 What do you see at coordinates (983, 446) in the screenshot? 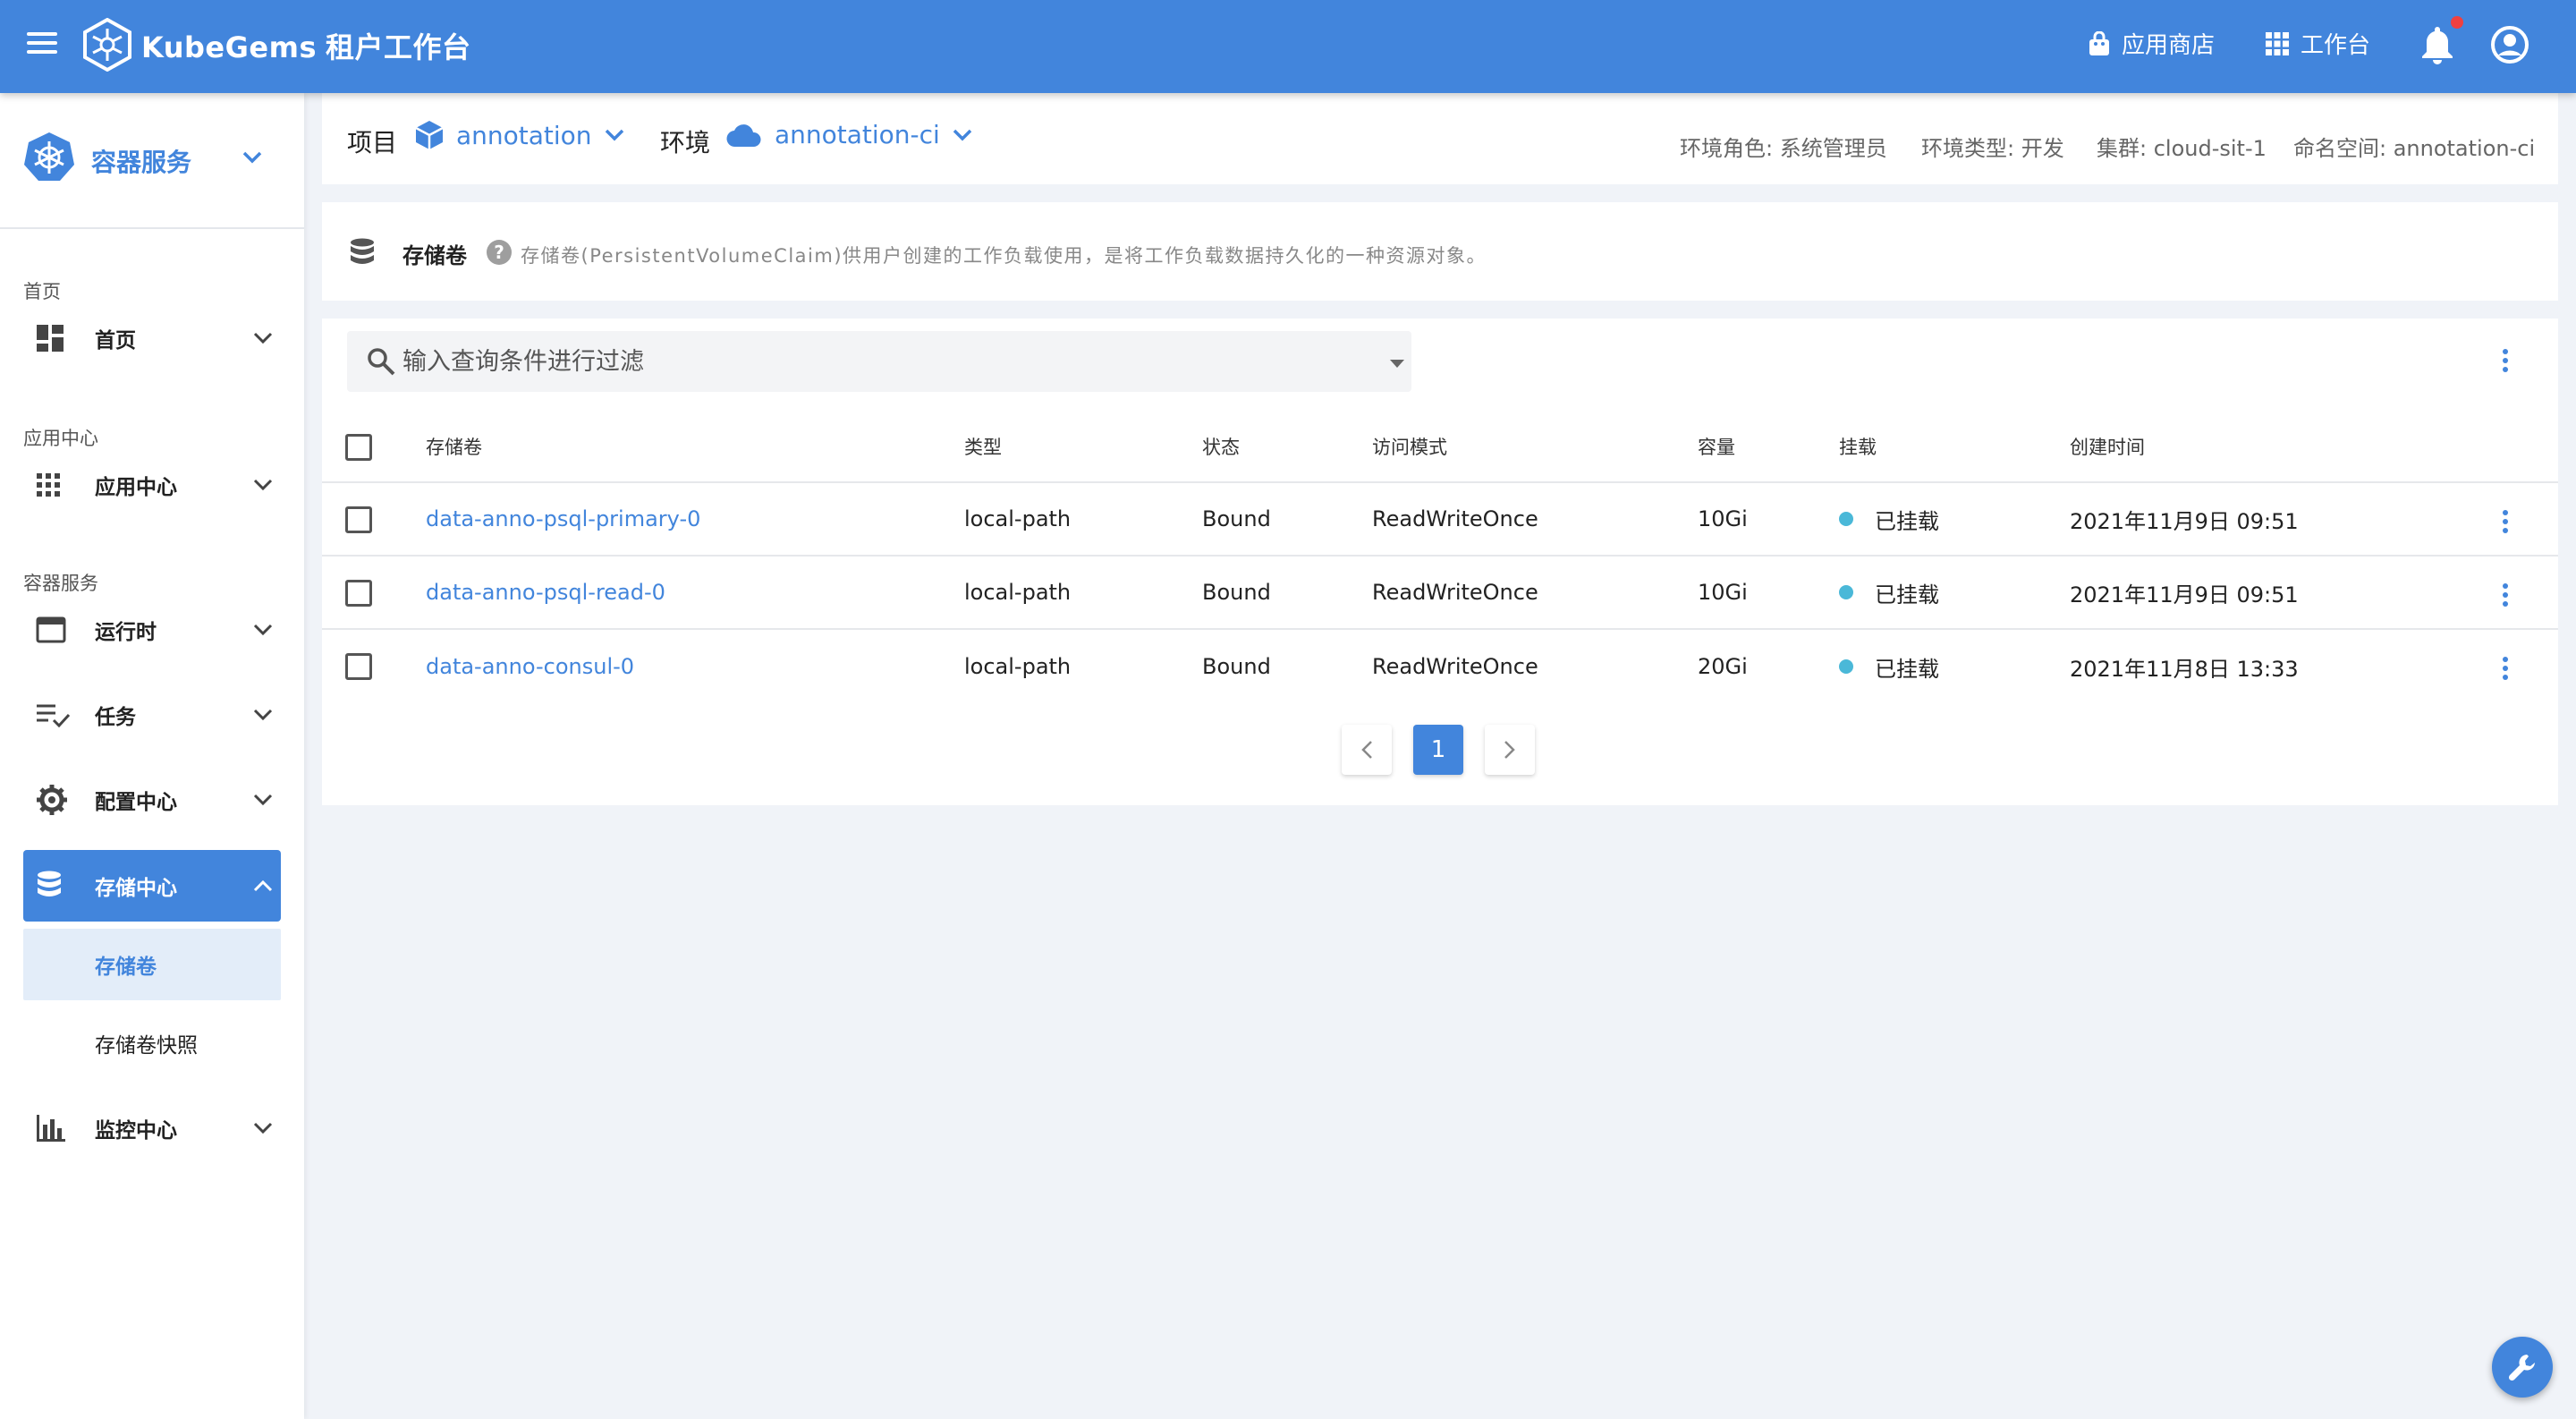
I see `column-header-type: 类型` at bounding box center [983, 446].